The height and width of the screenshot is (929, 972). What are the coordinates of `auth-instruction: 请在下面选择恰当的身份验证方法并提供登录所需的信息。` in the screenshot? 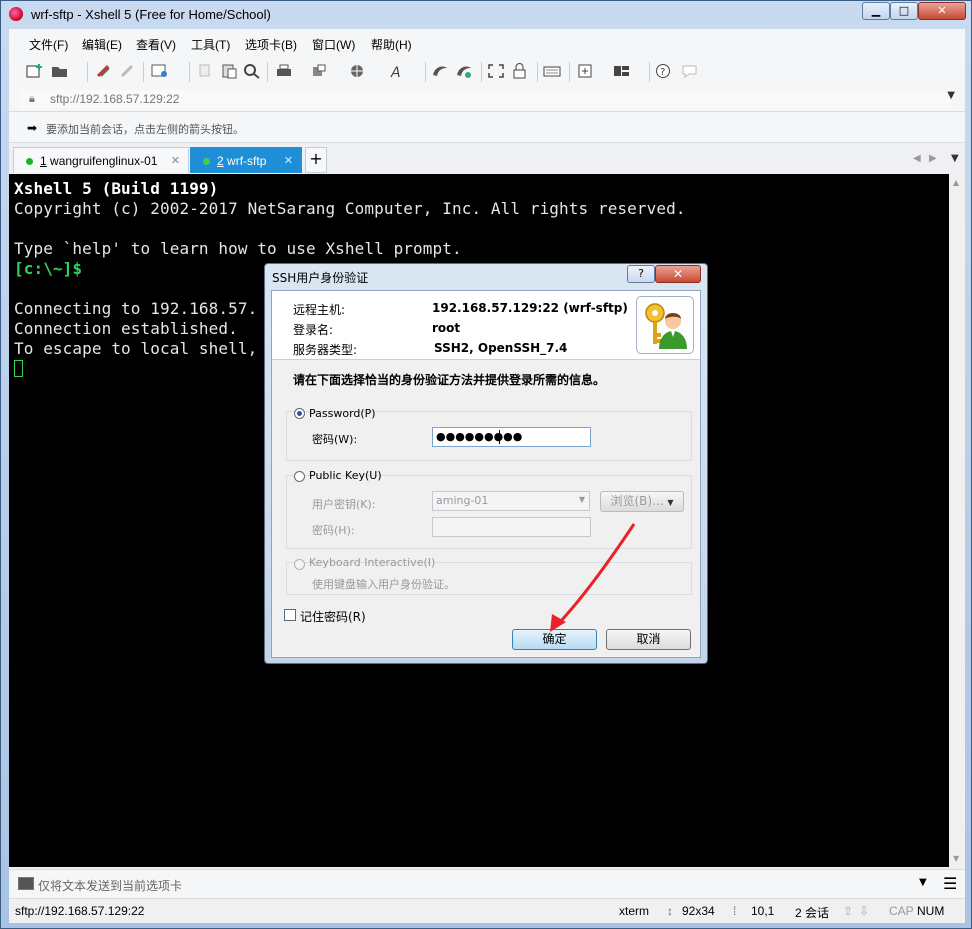 It's located at (449, 380).